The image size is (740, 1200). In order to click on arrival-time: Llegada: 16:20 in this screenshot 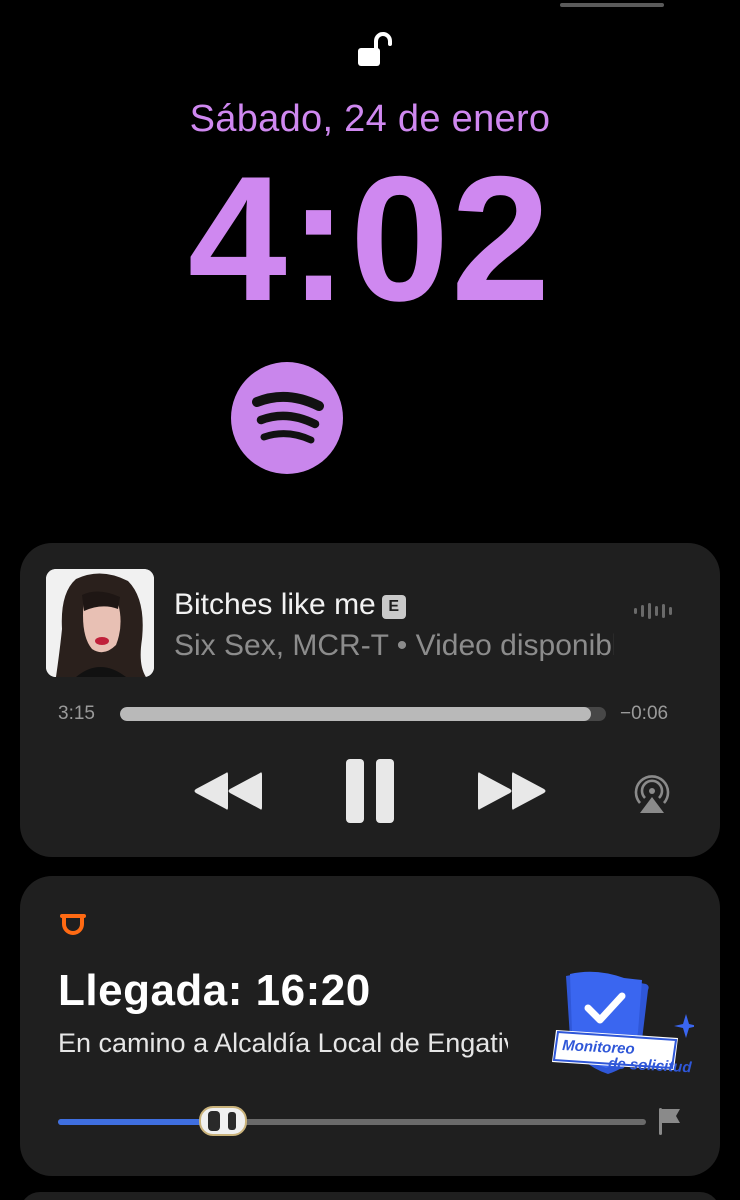, I will do `click(214, 990)`.